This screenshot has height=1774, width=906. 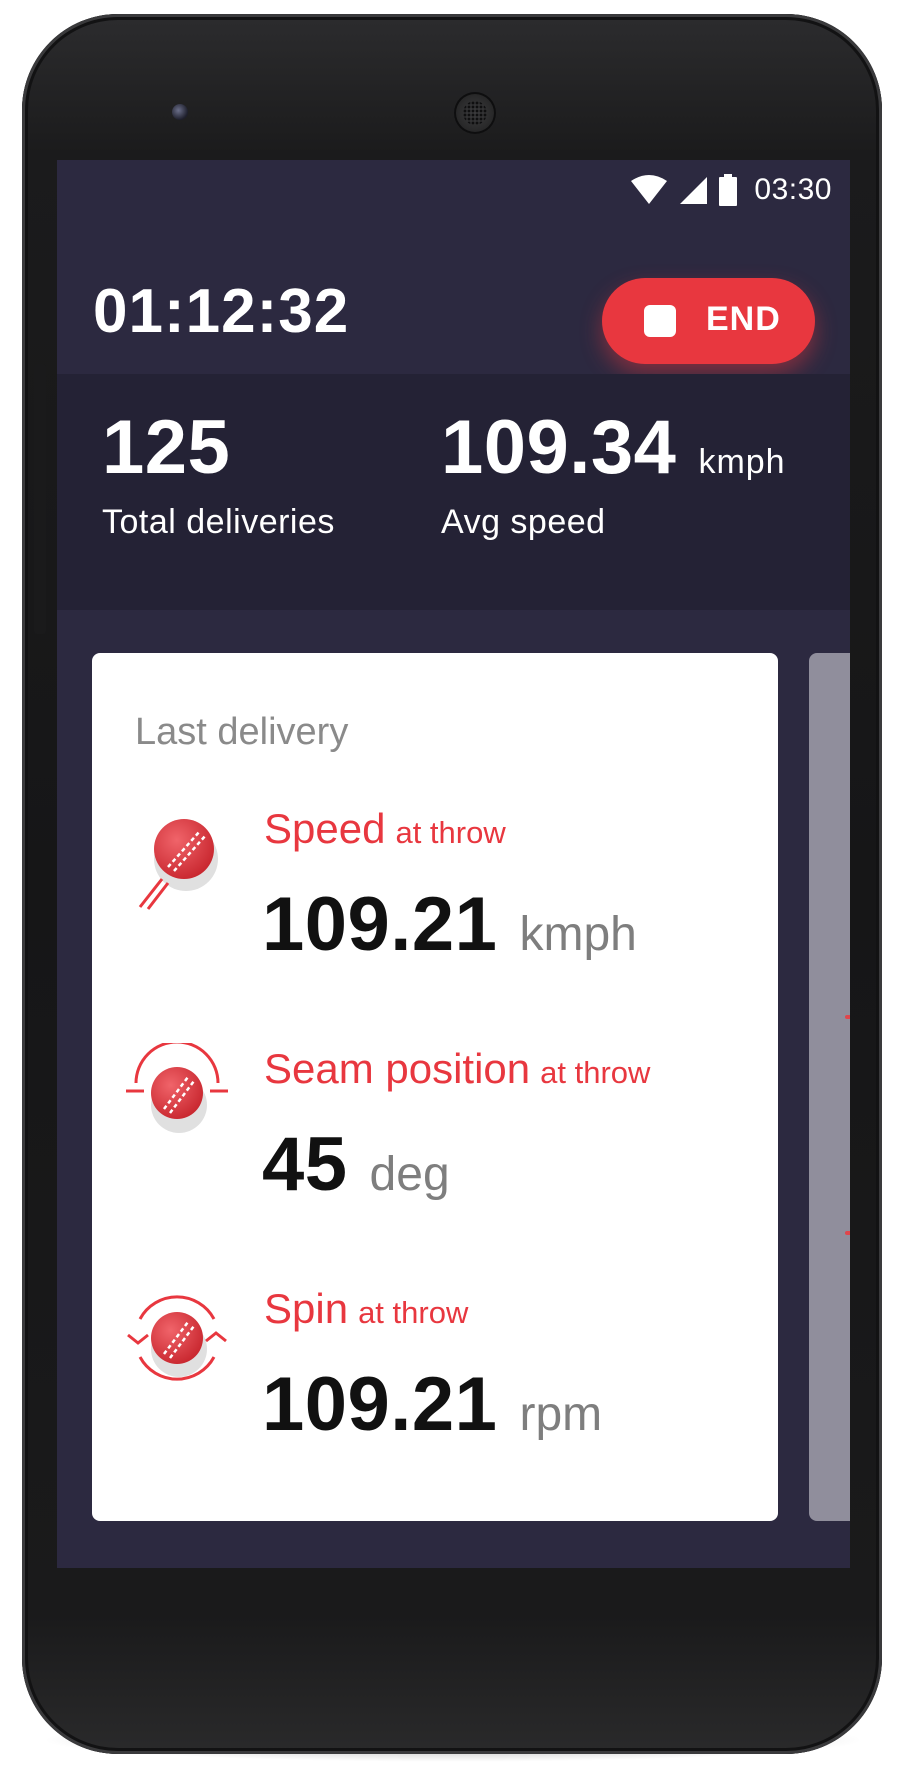 I want to click on status-time: 03:30, so click(x=793, y=189).